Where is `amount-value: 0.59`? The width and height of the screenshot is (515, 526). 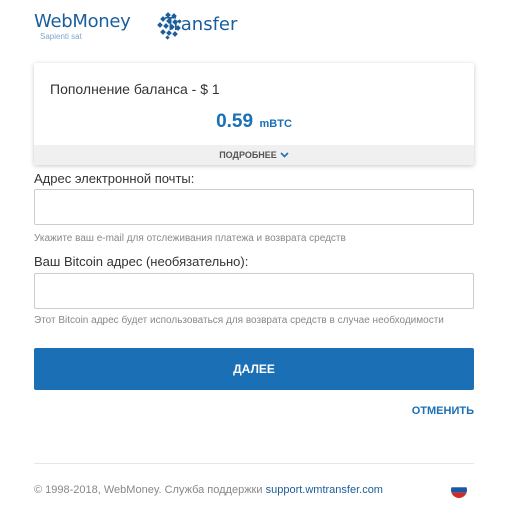
amount-value: 0.59 is located at coordinates (235, 121).